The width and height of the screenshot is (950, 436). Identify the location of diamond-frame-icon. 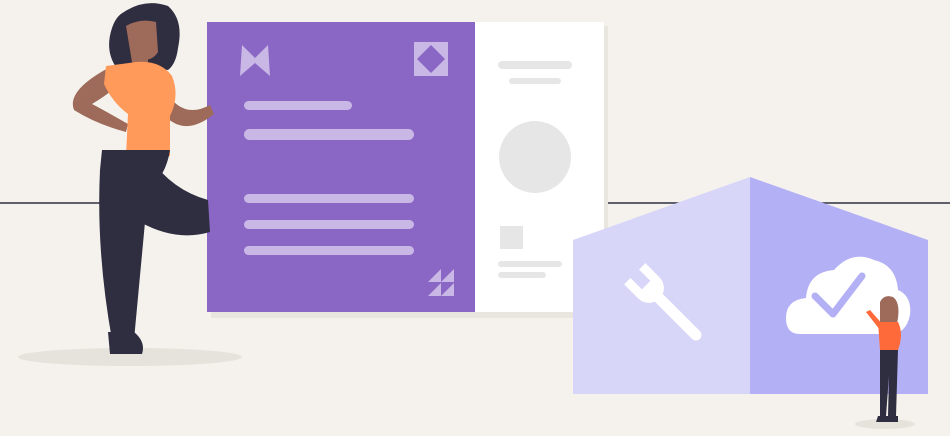
(431, 59).